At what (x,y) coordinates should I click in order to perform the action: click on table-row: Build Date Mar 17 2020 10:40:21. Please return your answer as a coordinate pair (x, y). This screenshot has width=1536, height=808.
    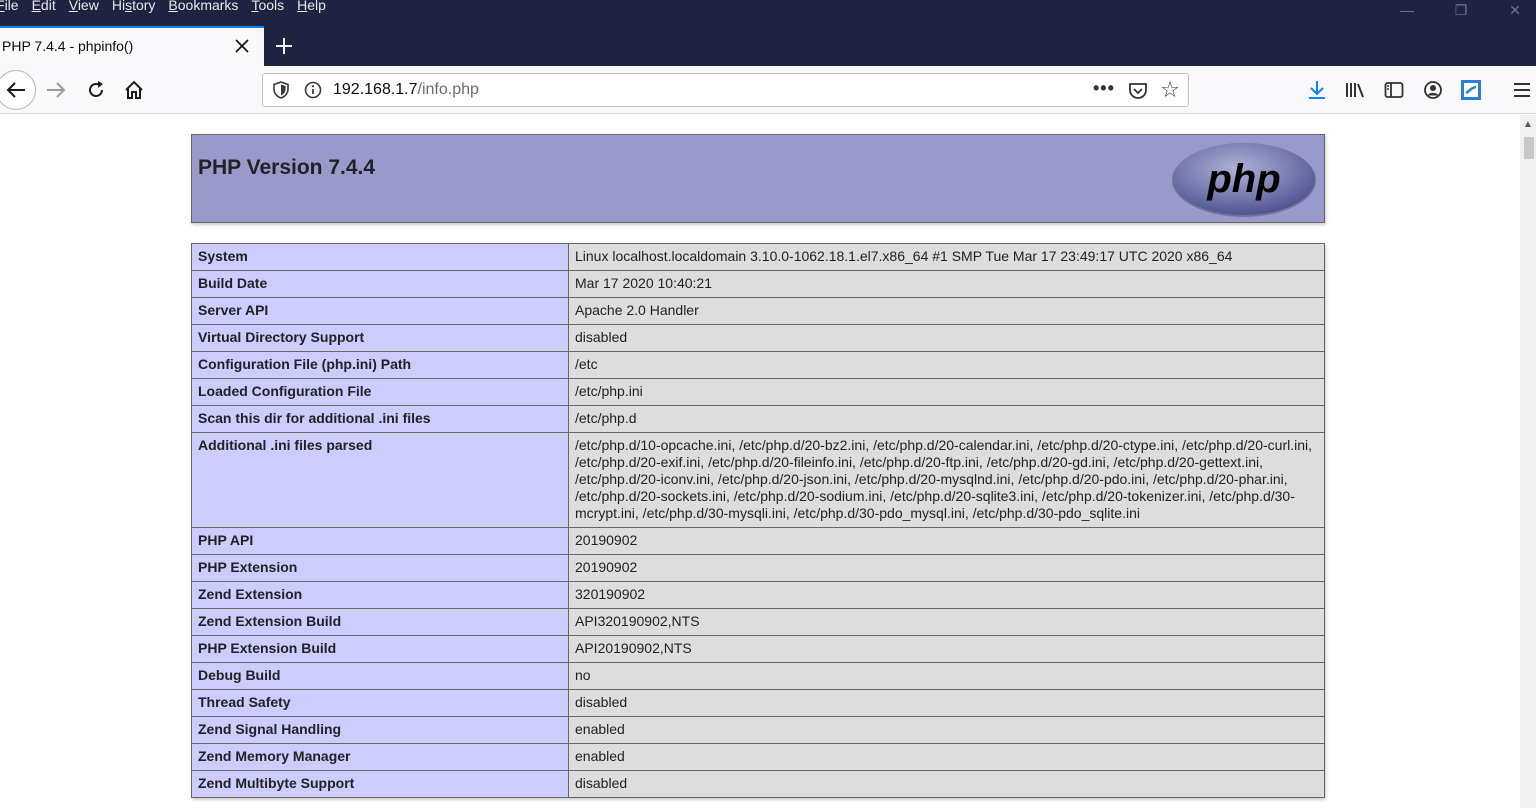
    Looking at the image, I should click on (758, 284).